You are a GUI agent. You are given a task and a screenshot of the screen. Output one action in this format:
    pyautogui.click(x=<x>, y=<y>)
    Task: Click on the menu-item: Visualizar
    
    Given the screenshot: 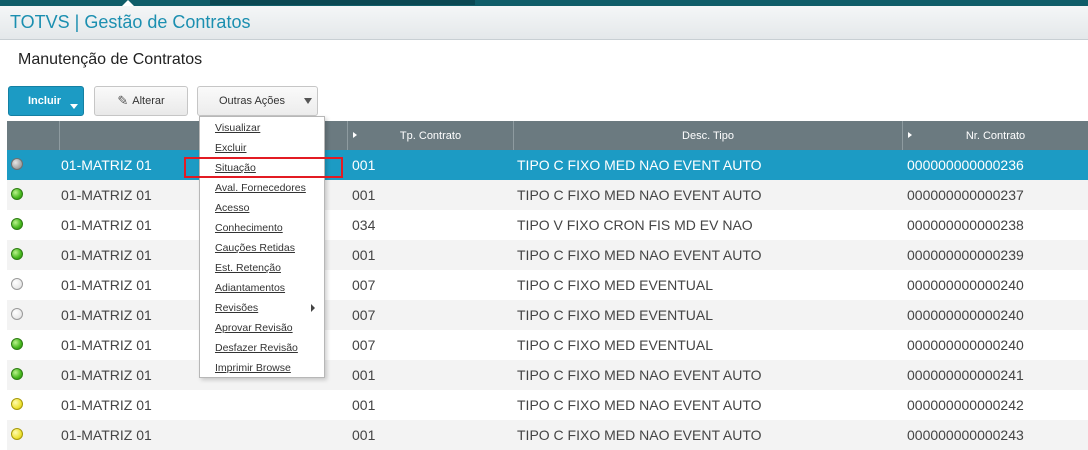 What is the action you would take?
    pyautogui.click(x=237, y=128)
    